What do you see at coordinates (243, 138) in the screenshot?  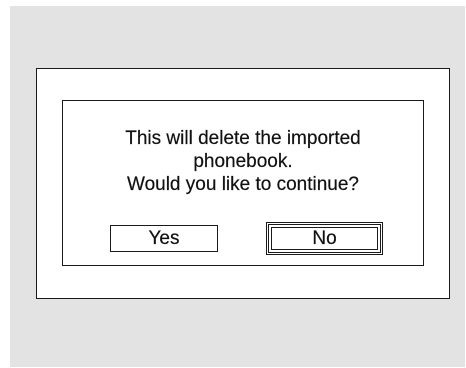 I see `message-line-1: This will delete the imported` at bounding box center [243, 138].